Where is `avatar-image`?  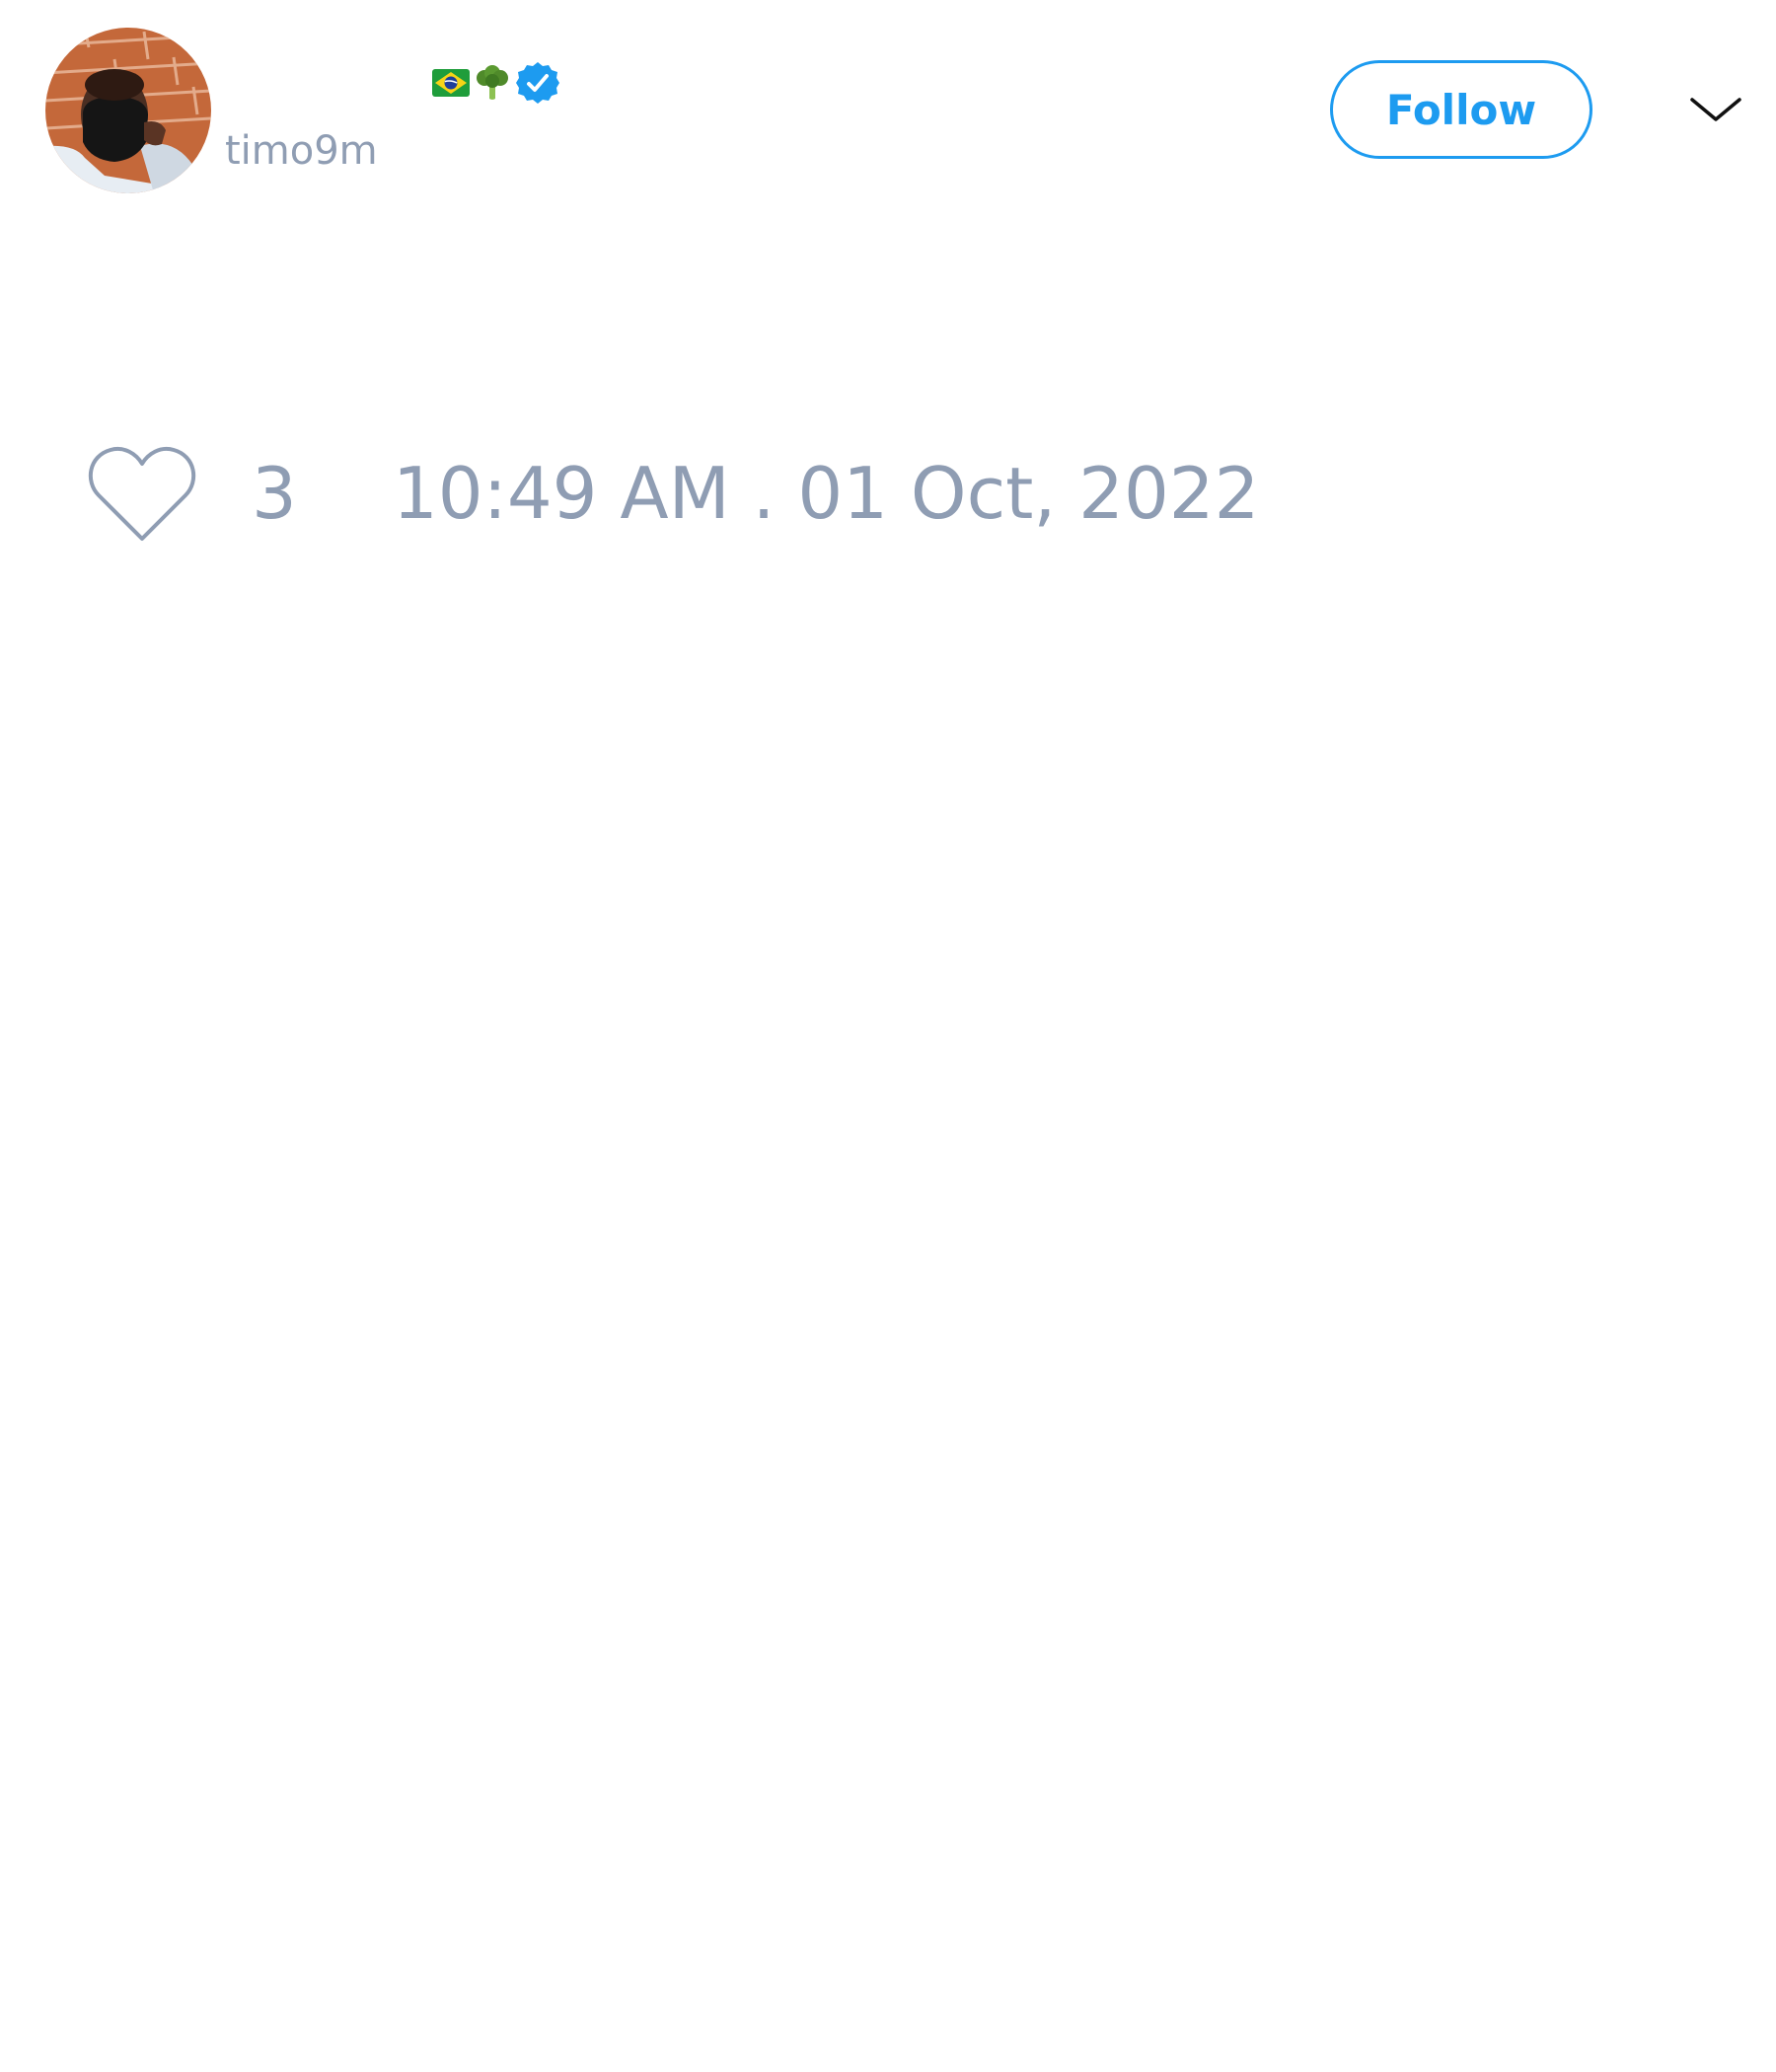 avatar-image is located at coordinates (128, 111).